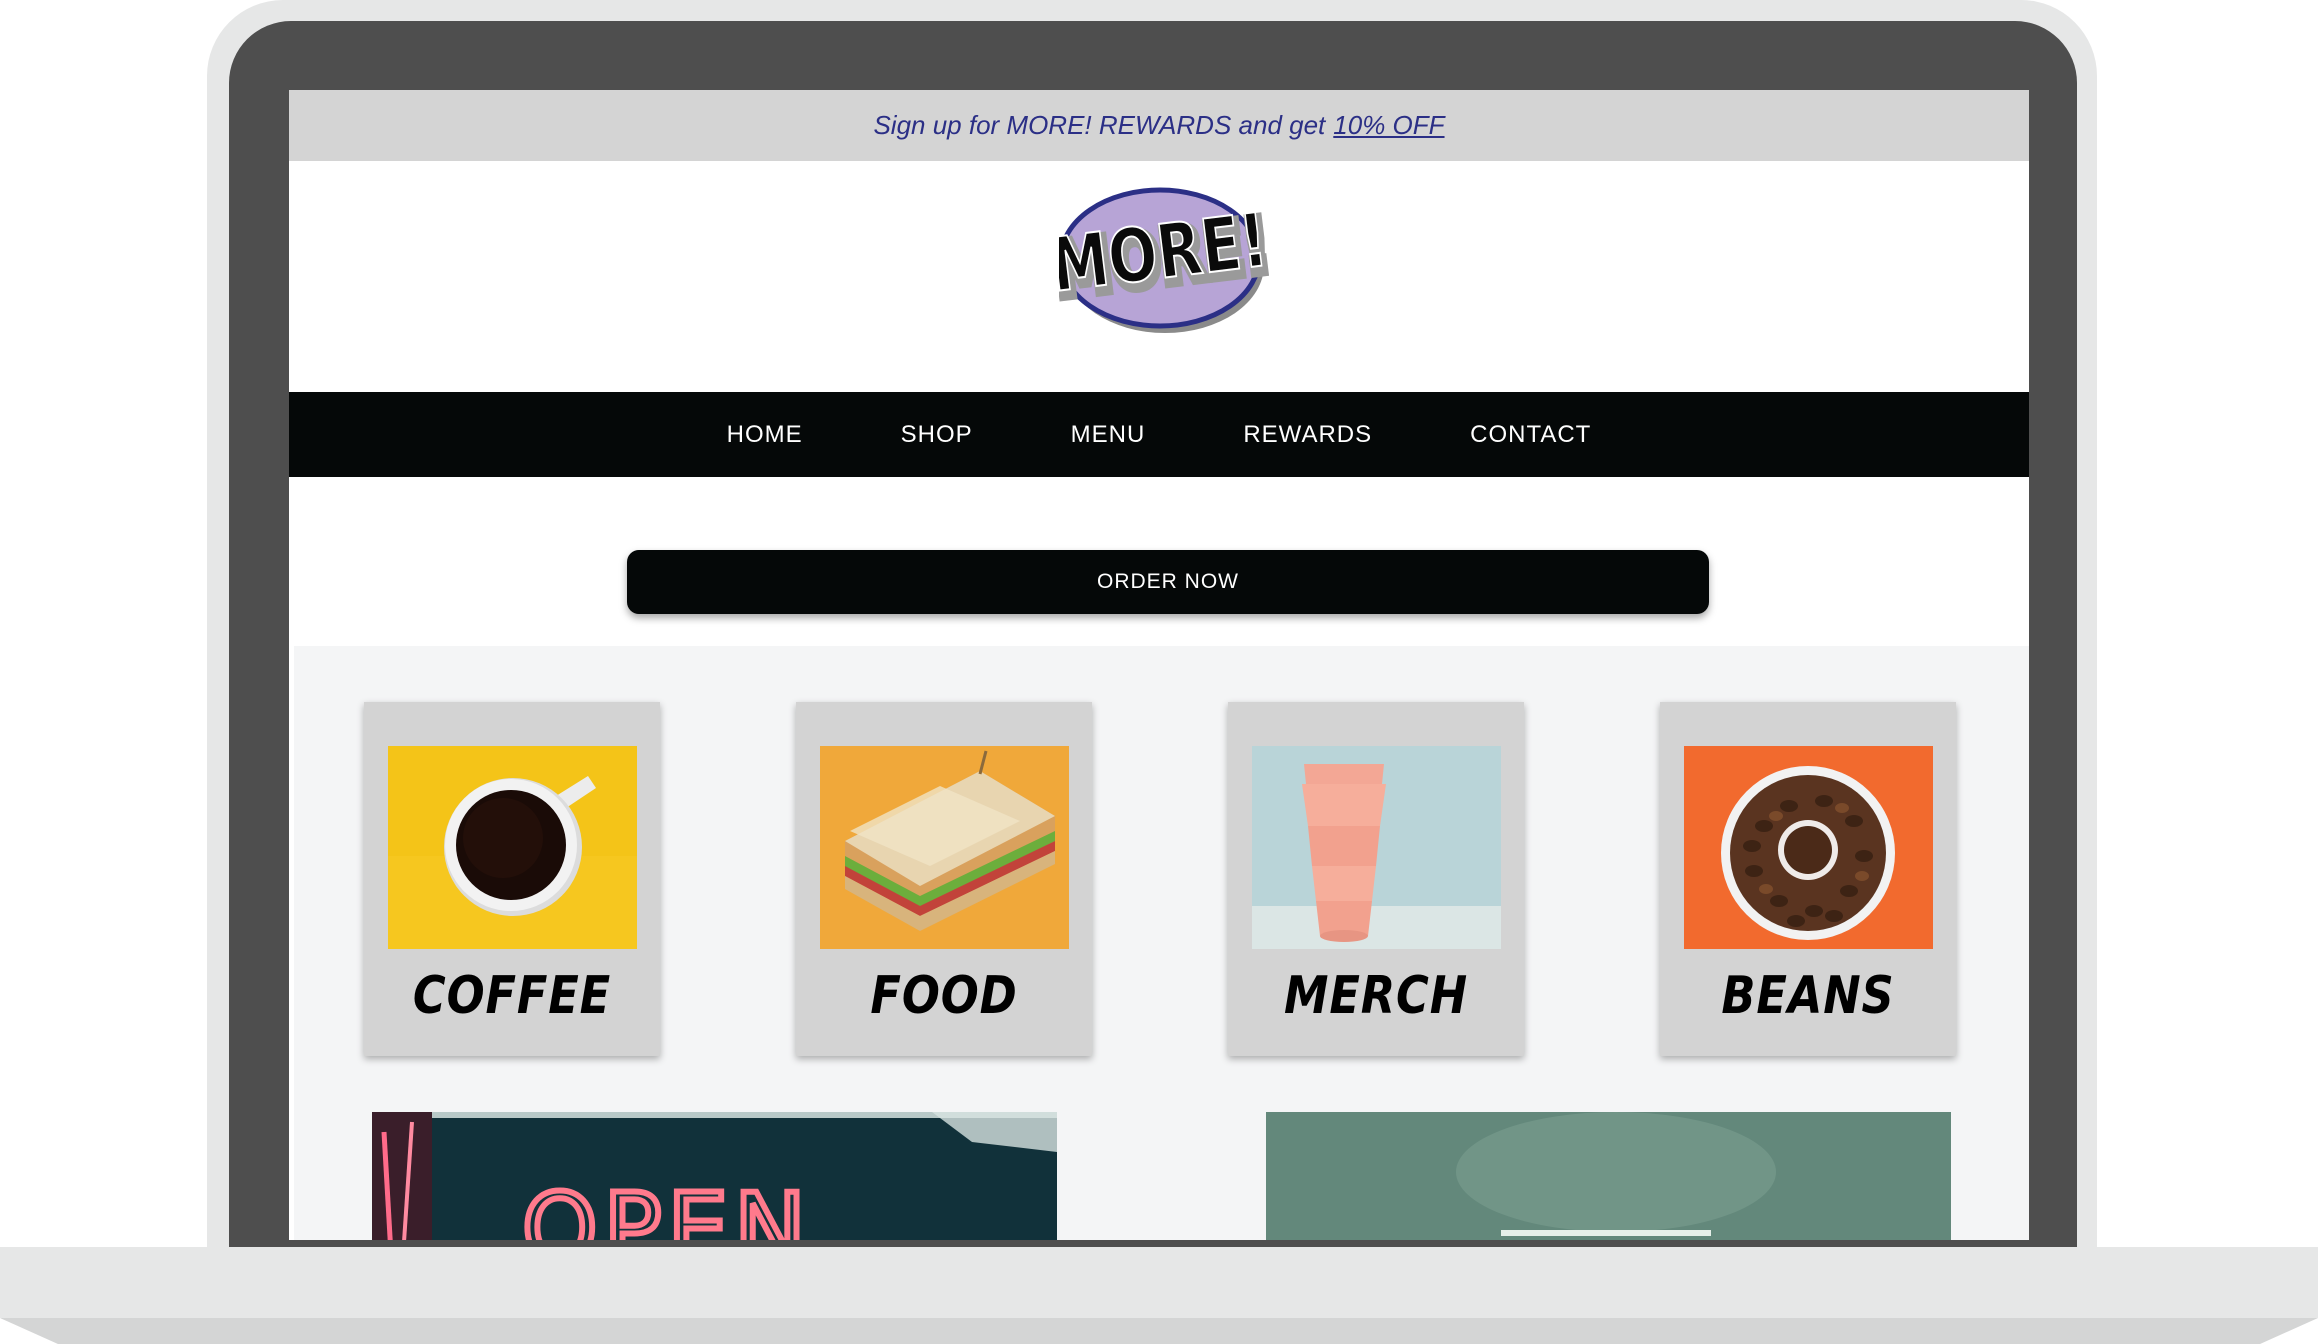 The image size is (2318, 1344). What do you see at coordinates (1162, 261) in the screenshot?
I see `brand-logo: MORE! MORE!` at bounding box center [1162, 261].